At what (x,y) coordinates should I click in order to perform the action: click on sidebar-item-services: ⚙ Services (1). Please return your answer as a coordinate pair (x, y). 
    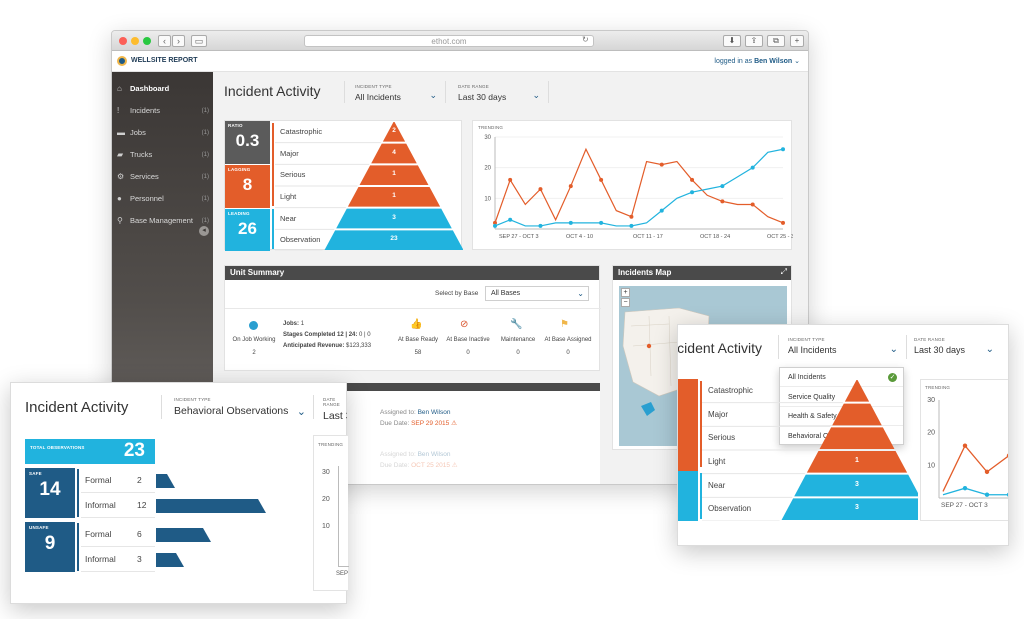
    Looking at the image, I should click on (162, 177).